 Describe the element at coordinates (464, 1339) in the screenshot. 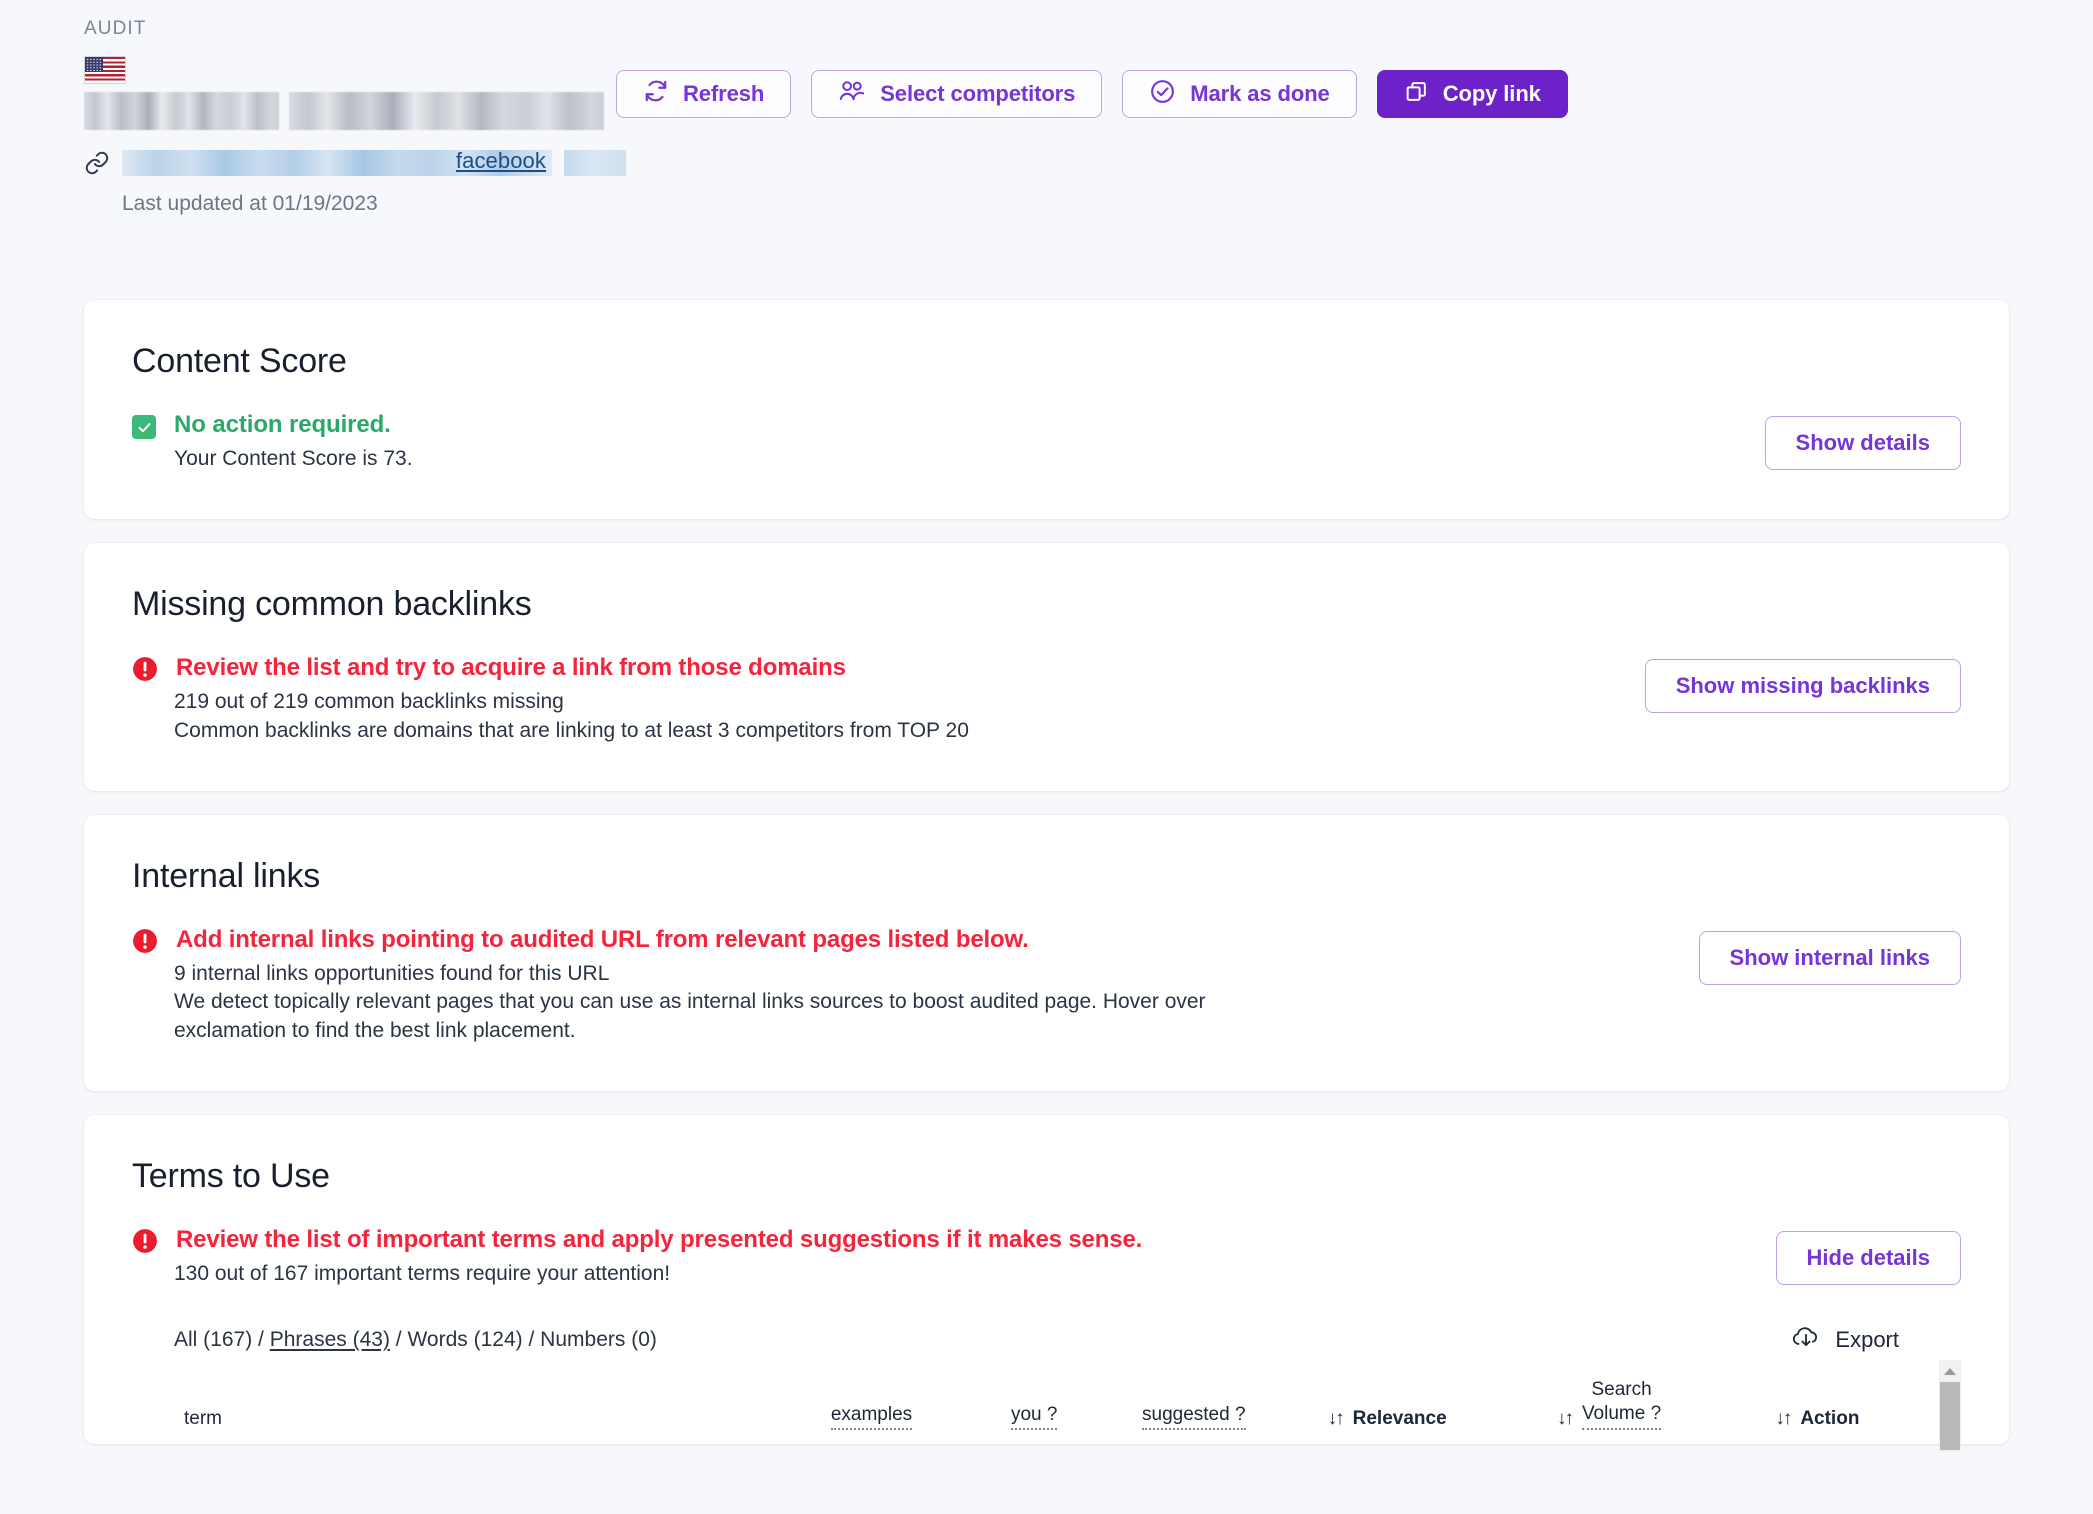

I see `filter-words: Words (124)` at that location.